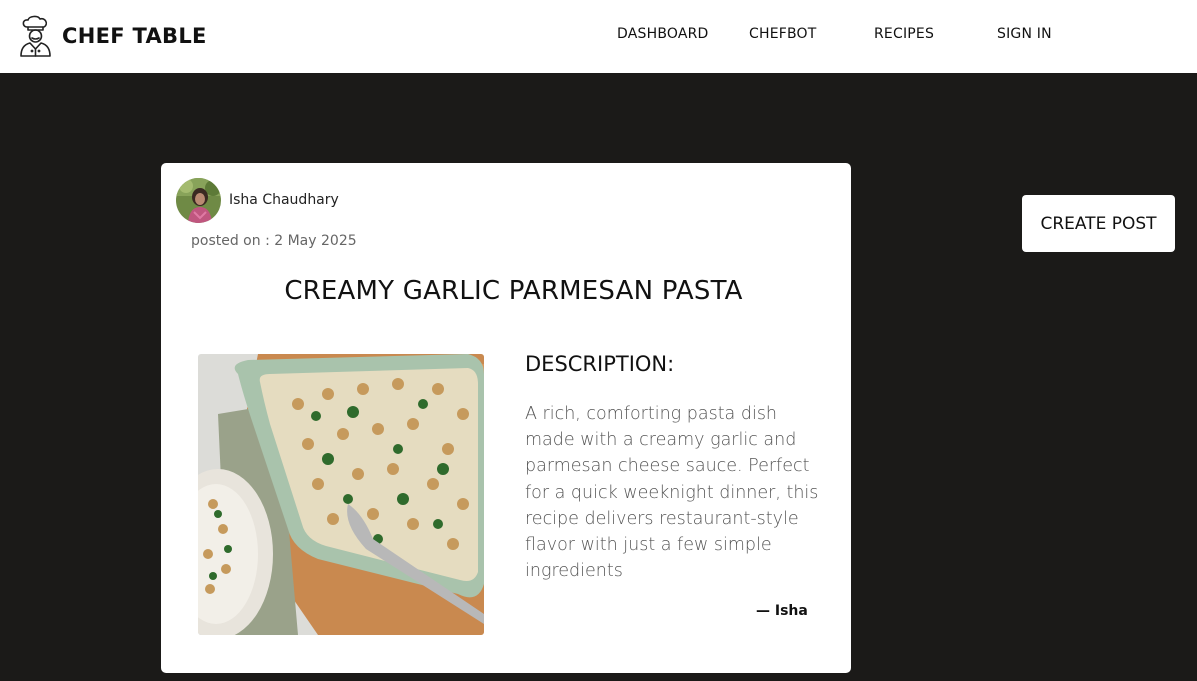 The height and width of the screenshot is (681, 1197). I want to click on author-signature: — Isha, so click(782, 611).